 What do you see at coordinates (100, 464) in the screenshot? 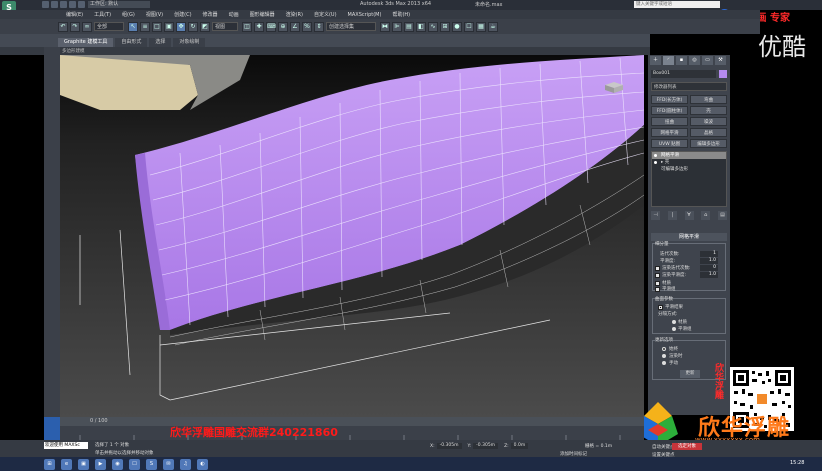
I see `media-player-icon: ▶` at bounding box center [100, 464].